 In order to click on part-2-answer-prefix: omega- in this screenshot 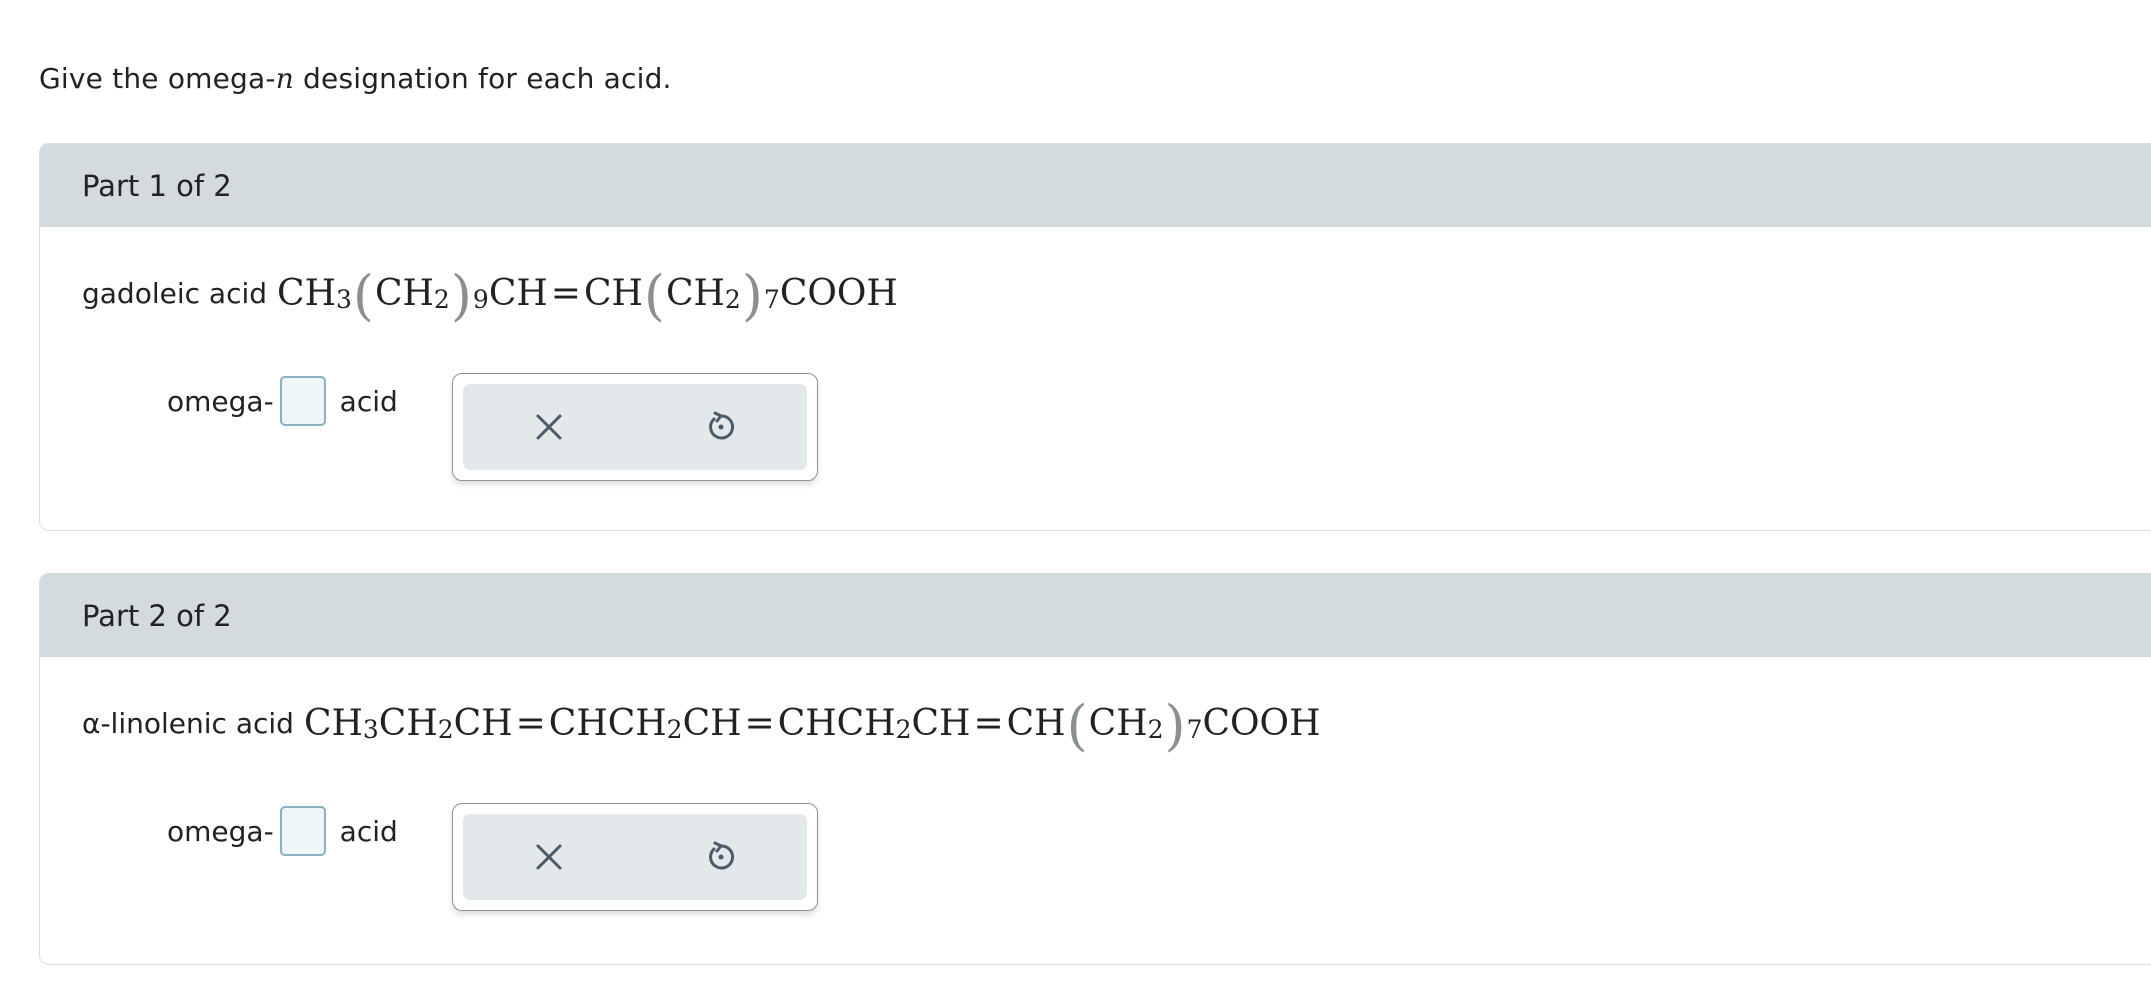, I will do `click(220, 831)`.